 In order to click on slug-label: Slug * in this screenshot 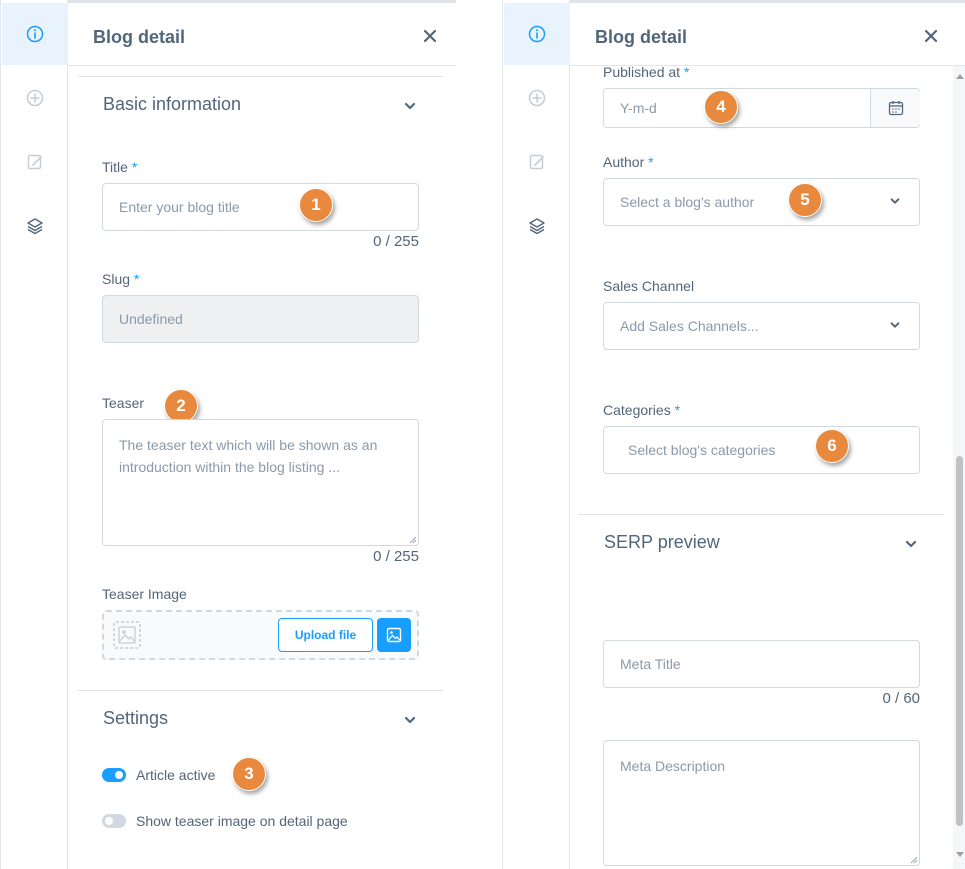, I will do `click(121, 279)`.